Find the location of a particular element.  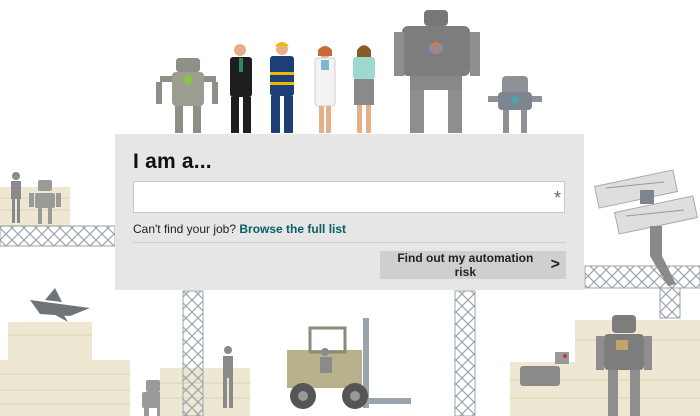

robot-icon is located at coordinates (187, 95).